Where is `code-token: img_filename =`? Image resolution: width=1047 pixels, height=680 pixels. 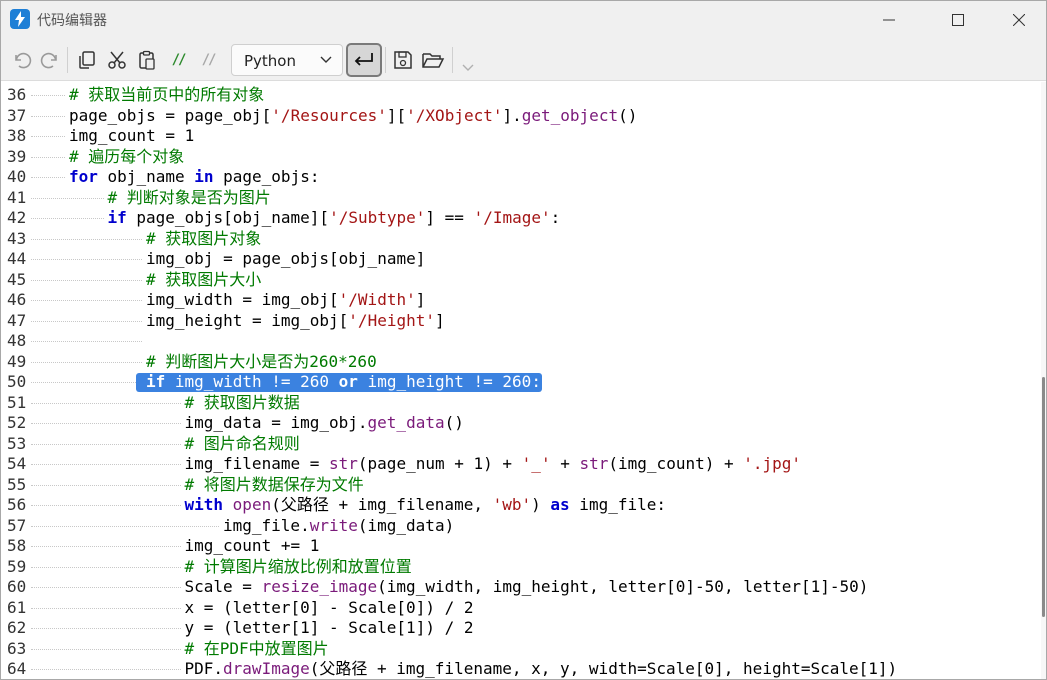 code-token: img_filename = is located at coordinates (256, 463).